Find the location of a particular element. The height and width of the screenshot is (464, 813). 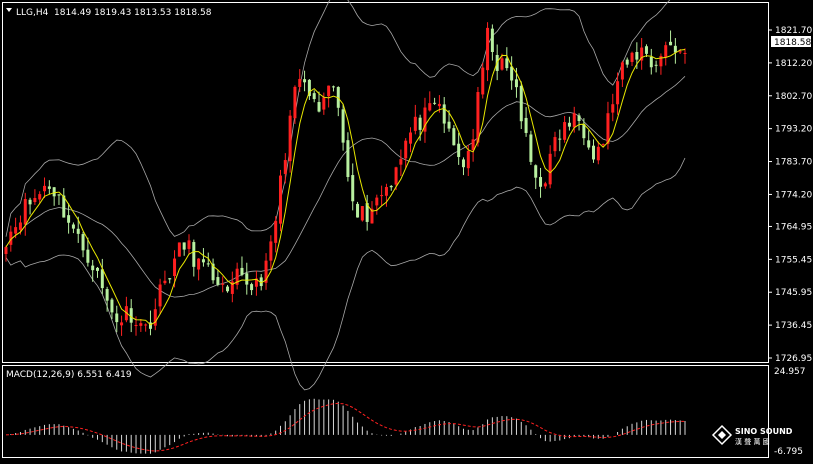

macd-histogram is located at coordinates (348, 426).